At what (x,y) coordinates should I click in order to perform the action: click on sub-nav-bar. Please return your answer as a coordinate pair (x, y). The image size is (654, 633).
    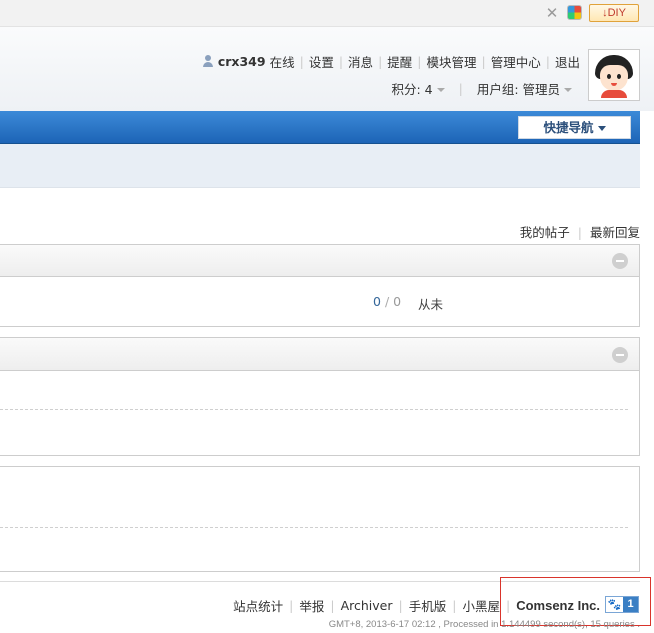
    Looking at the image, I should click on (320, 166).